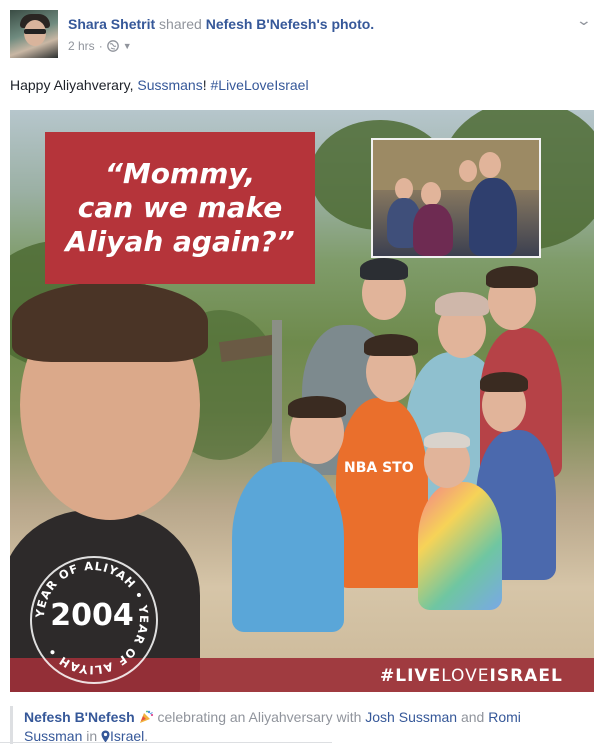 This screenshot has height=751, width=597. I want to click on quote-line-2: can we make, so click(180, 207).